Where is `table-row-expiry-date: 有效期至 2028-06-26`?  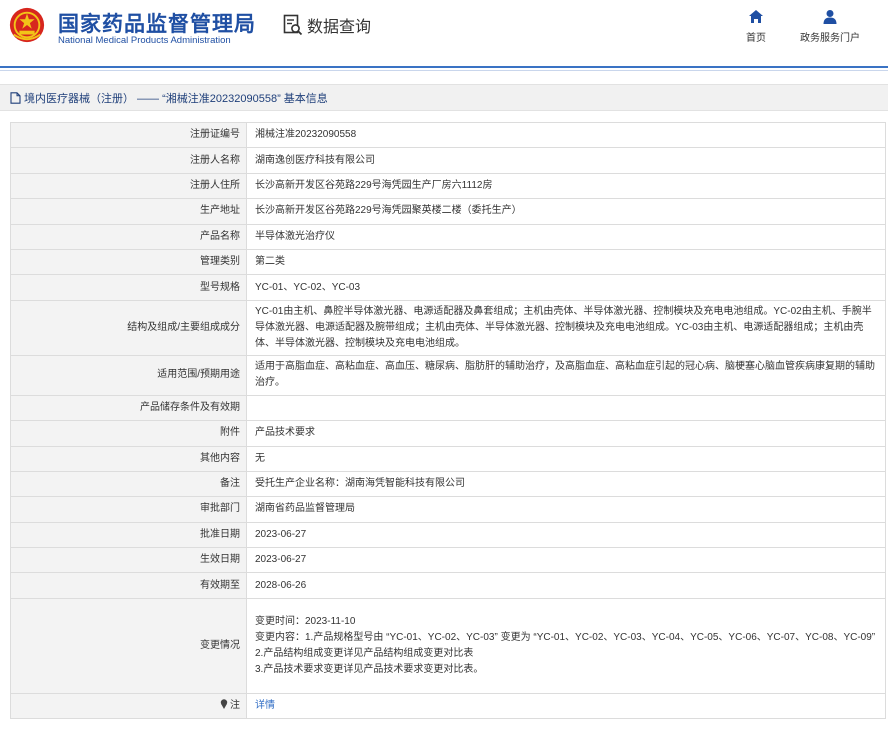 table-row-expiry-date: 有效期至 2028-06-26 is located at coordinates (448, 585).